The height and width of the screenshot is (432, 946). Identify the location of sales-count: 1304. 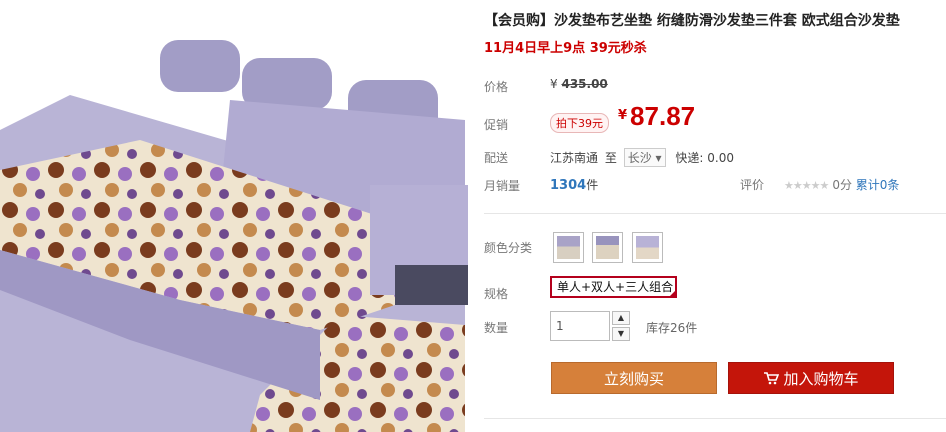
(568, 185).